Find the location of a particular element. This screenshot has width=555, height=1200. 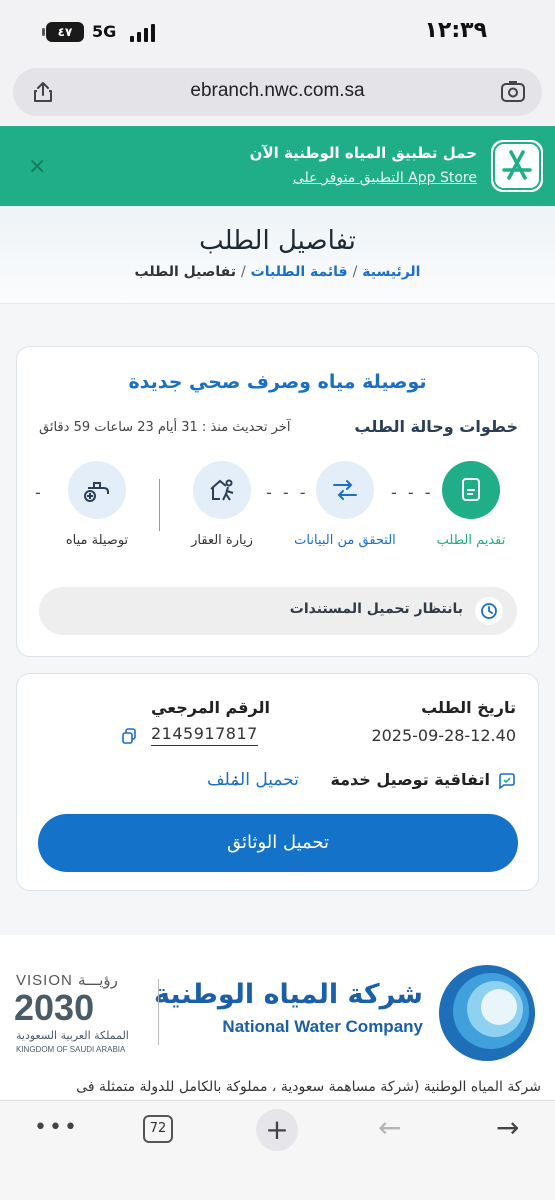

signal-icon is located at coordinates (142, 32).